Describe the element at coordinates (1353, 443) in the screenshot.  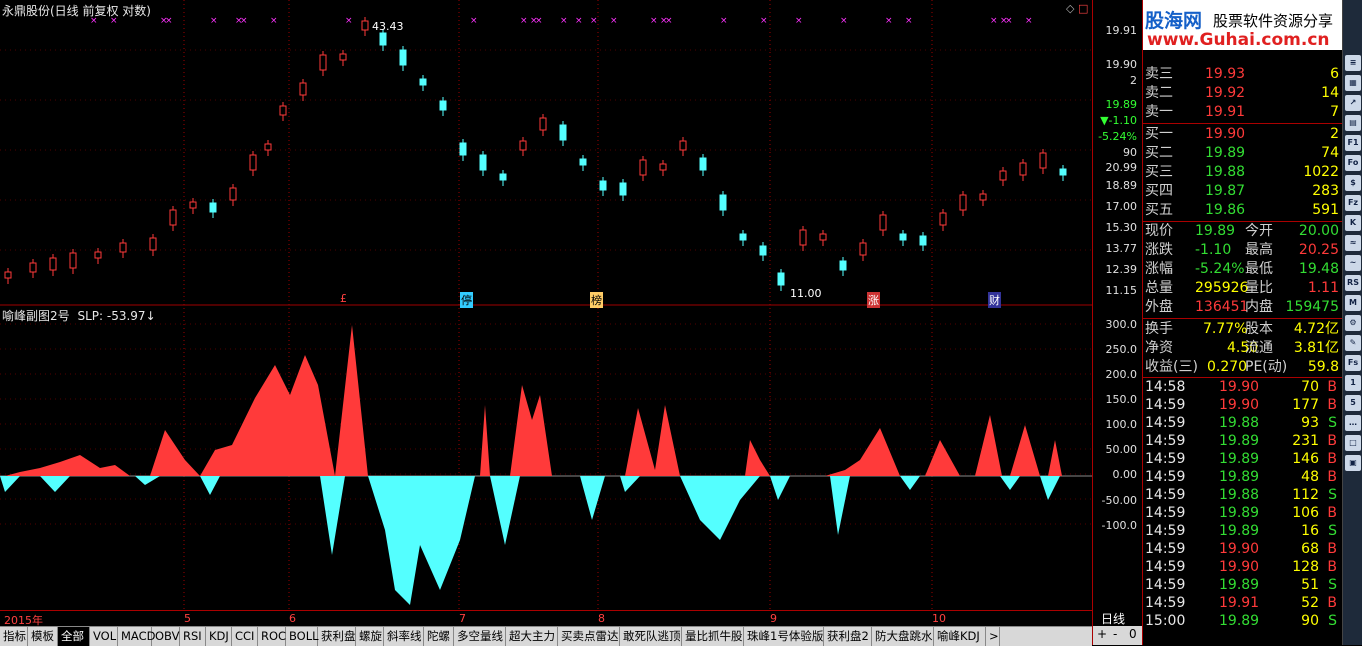
I see `cube-icon: □` at that location.